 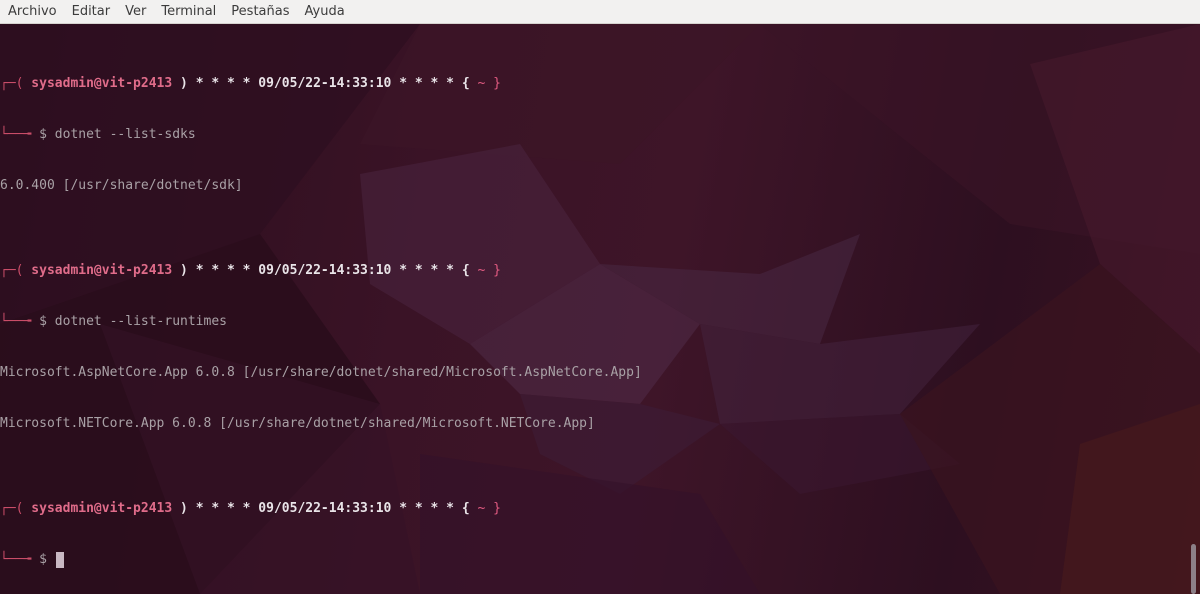 What do you see at coordinates (592, 134) in the screenshot?
I see `command-line: └──╼ $ dotnet --list-sdks` at bounding box center [592, 134].